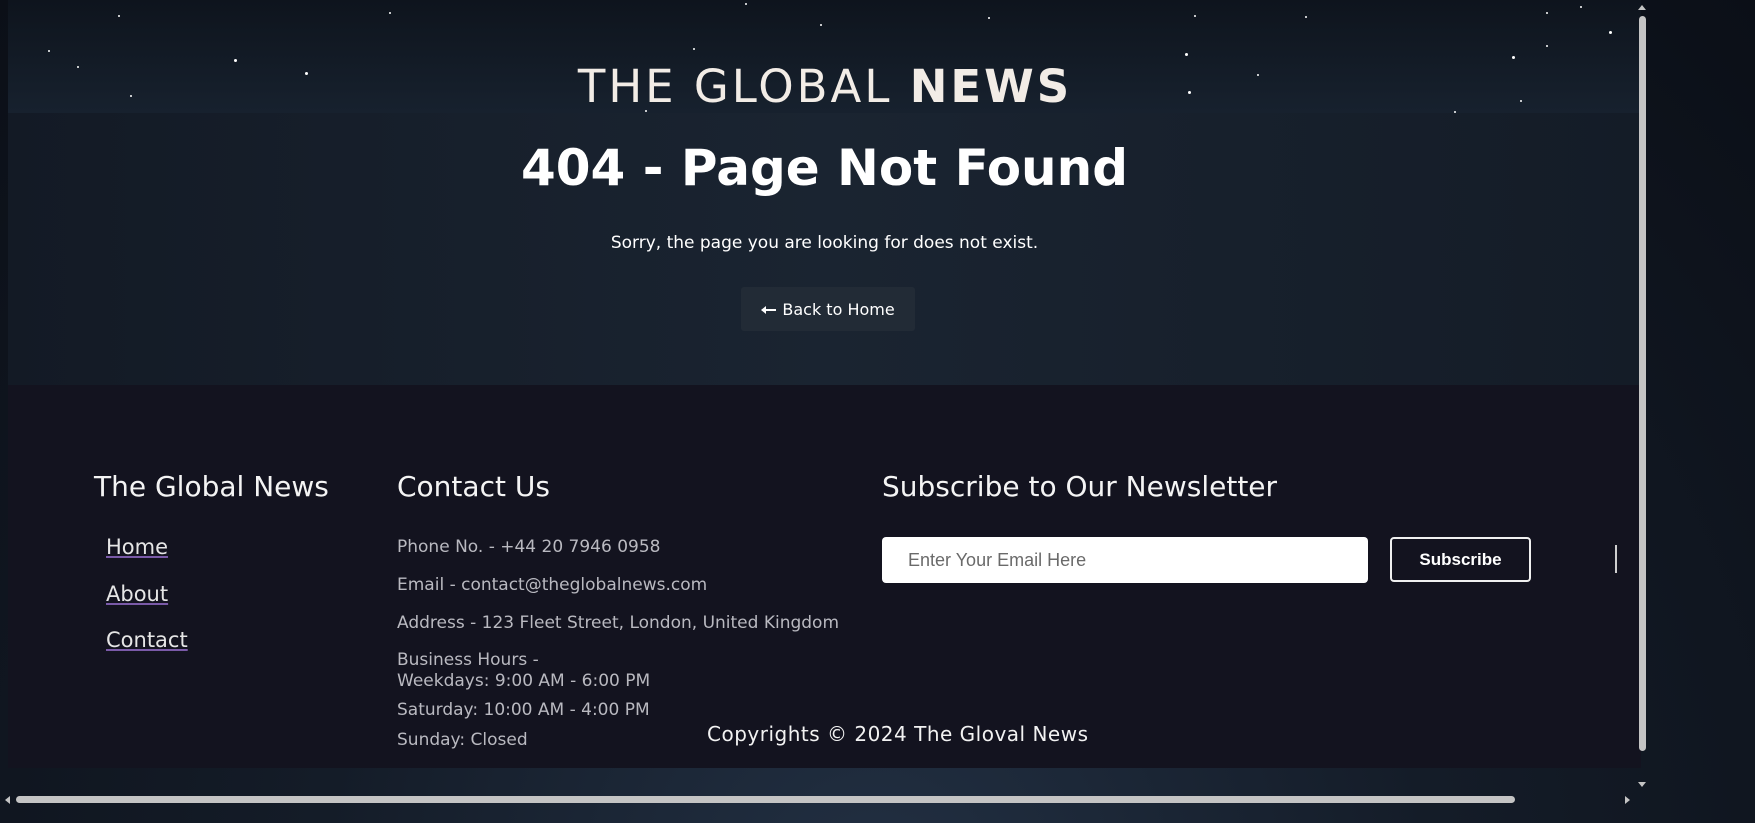 Image resolution: width=1755 pixels, height=823 pixels. What do you see at coordinates (1616, 559) in the screenshot?
I see `text-cursor` at bounding box center [1616, 559].